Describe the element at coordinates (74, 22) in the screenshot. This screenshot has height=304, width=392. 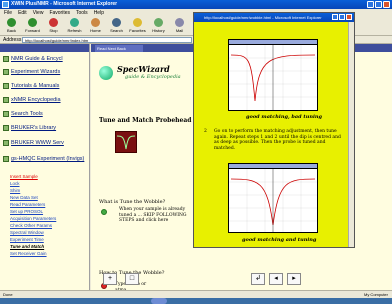
I see `refresh-icon` at that location.